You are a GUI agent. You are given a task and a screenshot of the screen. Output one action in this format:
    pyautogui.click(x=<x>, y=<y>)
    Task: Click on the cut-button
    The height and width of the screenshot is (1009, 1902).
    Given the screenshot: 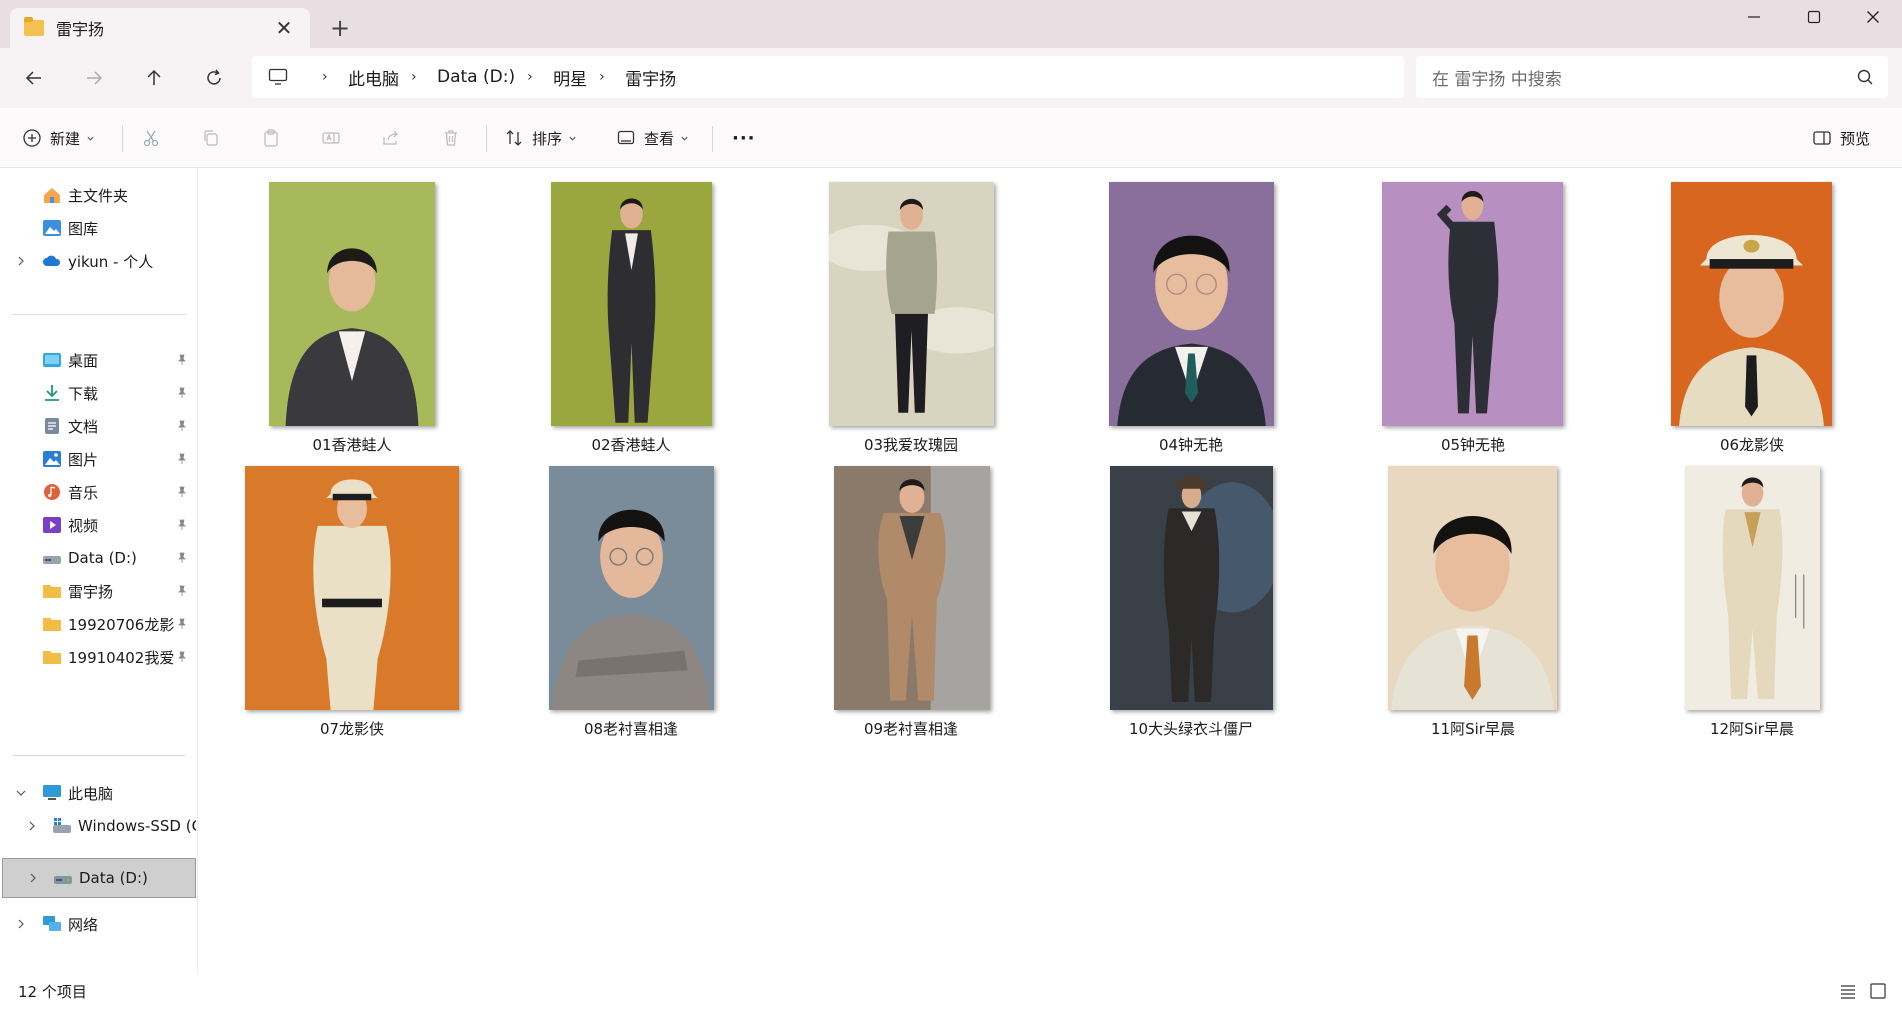 What is the action you would take?
    pyautogui.click(x=151, y=138)
    